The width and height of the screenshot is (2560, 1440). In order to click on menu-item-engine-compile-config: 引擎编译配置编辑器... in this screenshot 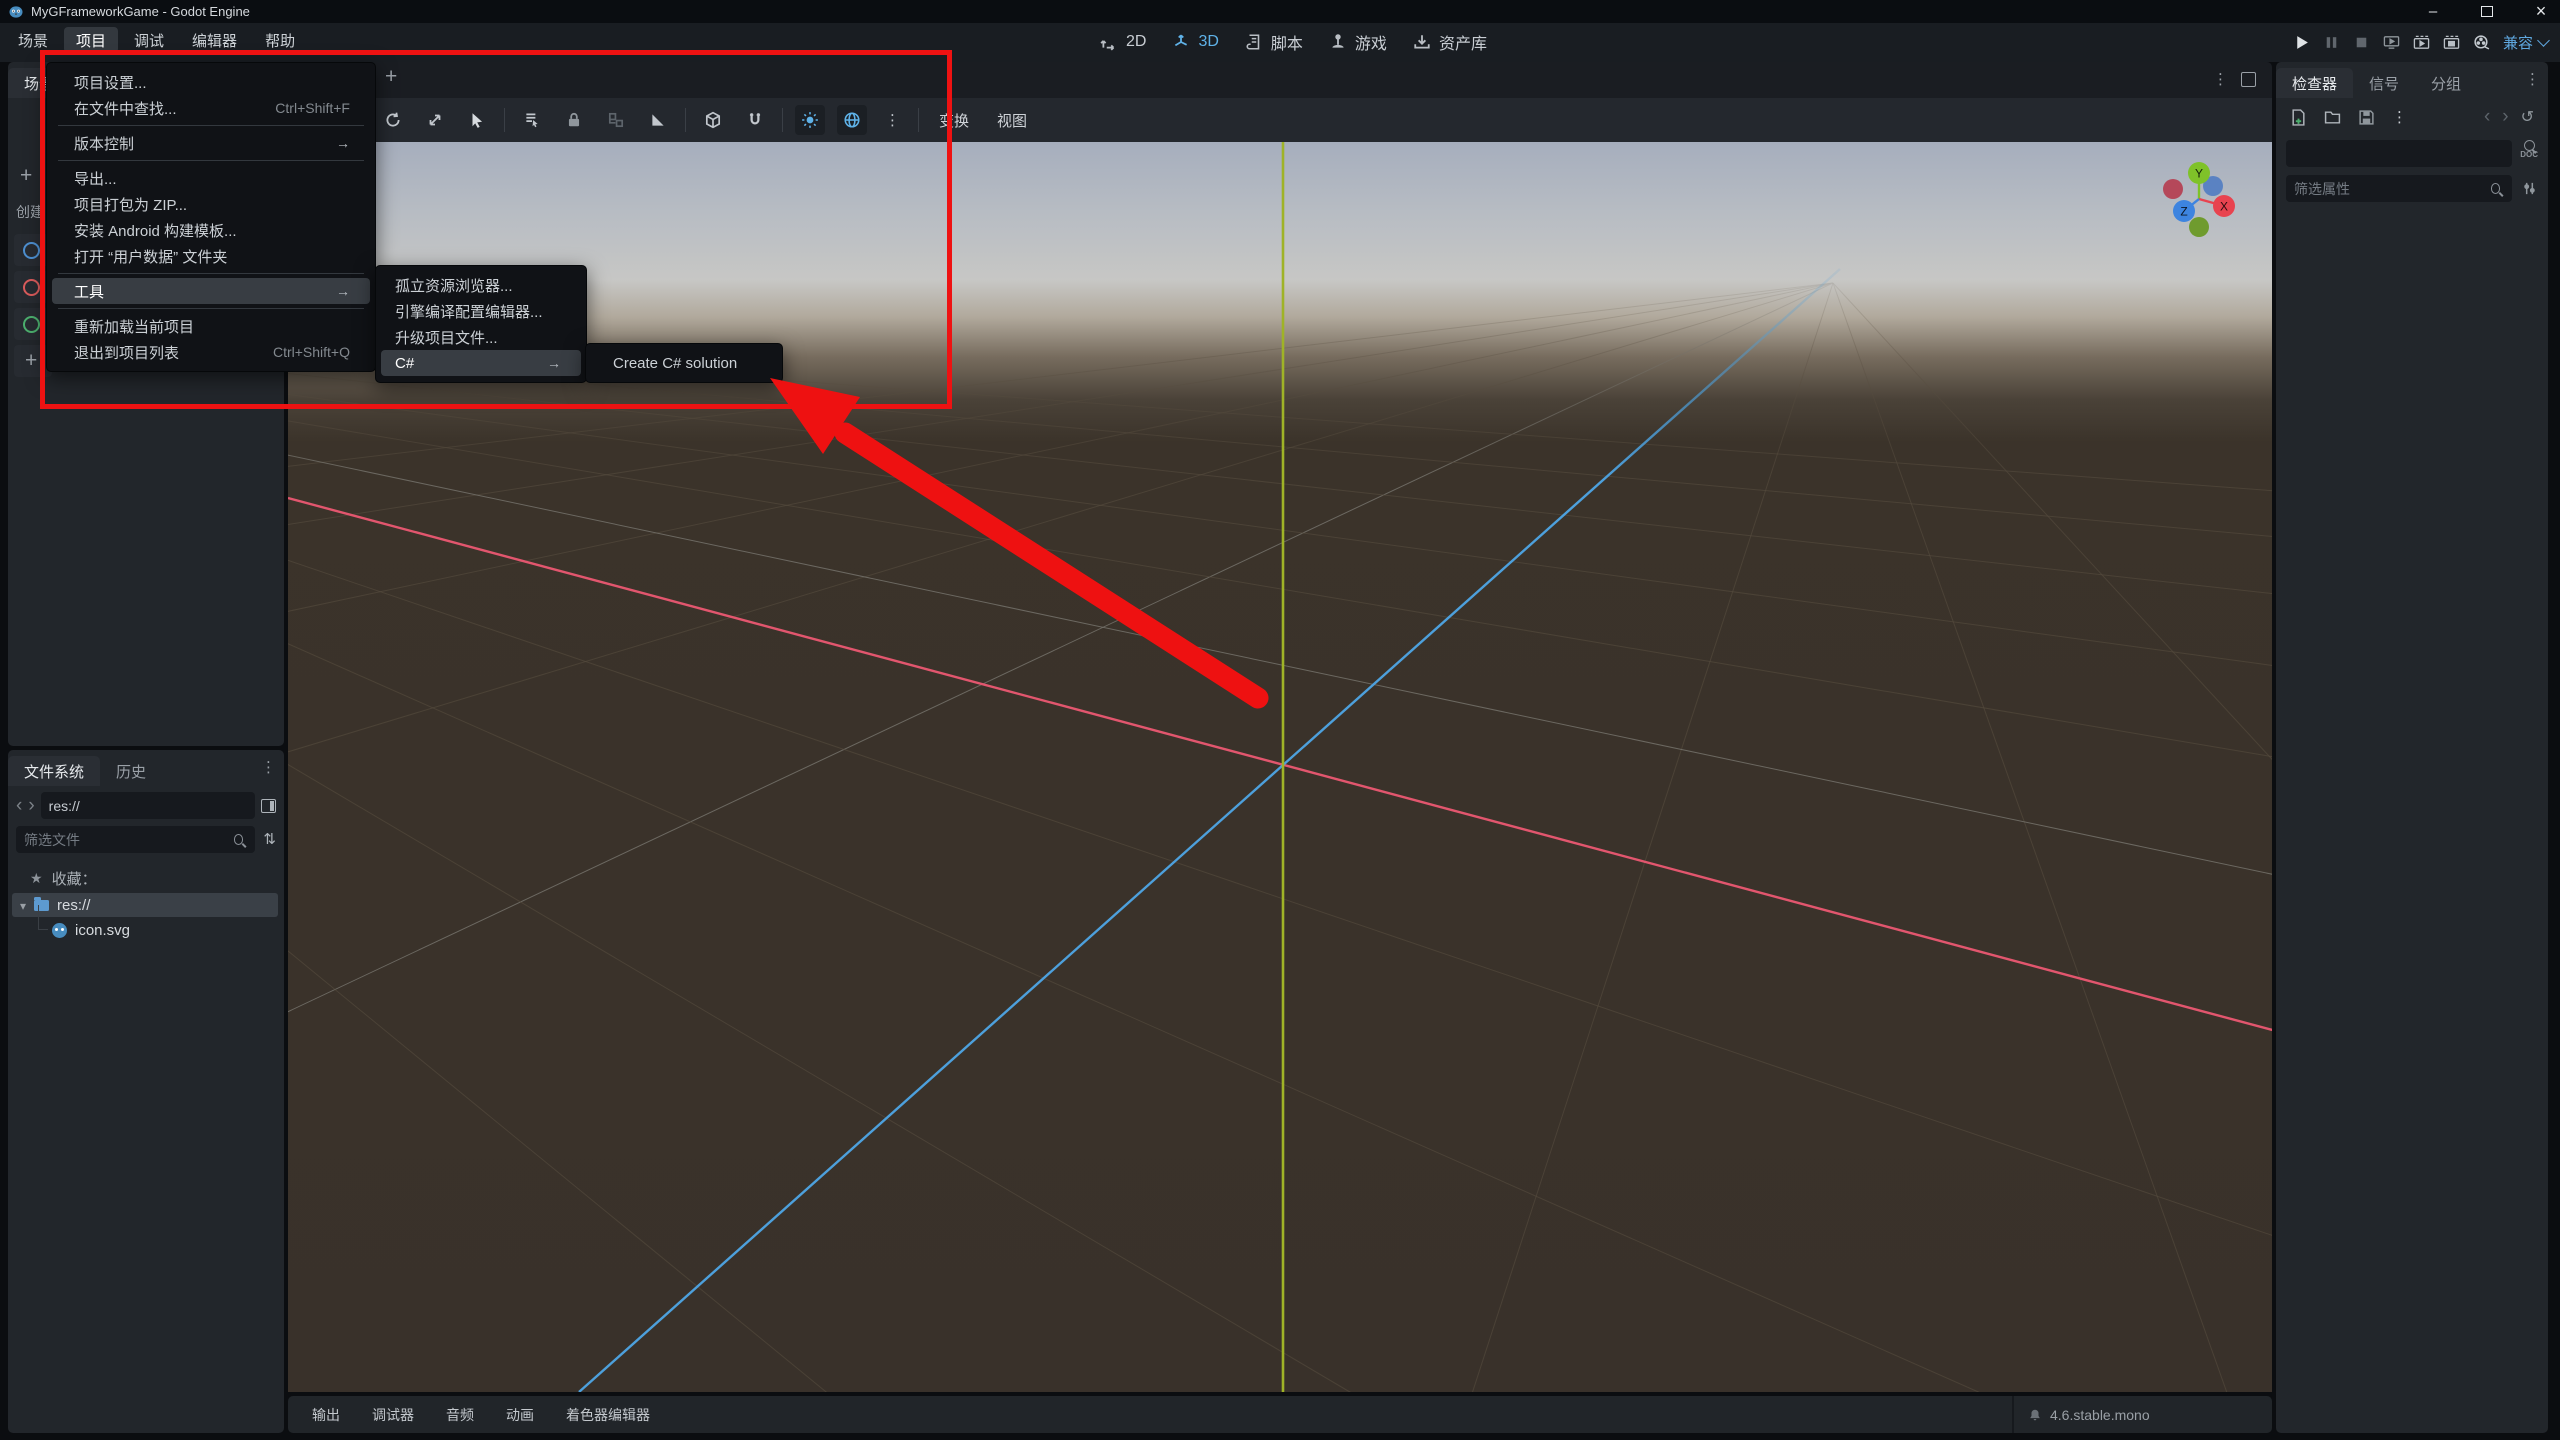, I will do `click(481, 311)`.